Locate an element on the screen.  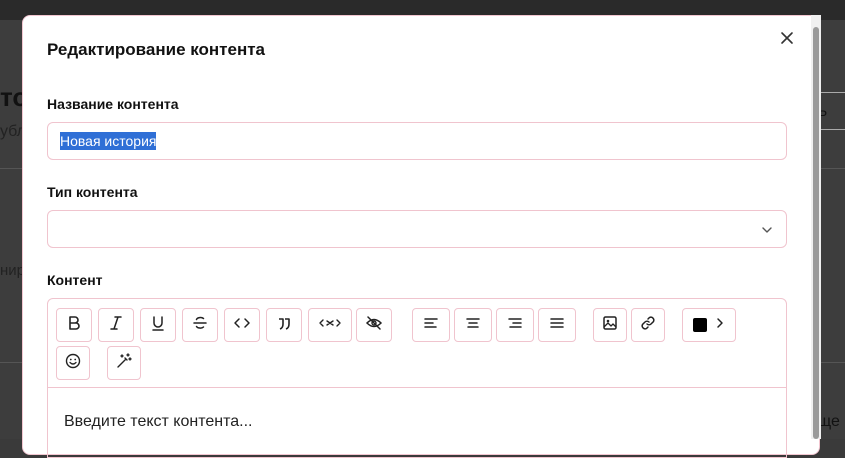
scrollbar-thumb is located at coordinates (816, 233).